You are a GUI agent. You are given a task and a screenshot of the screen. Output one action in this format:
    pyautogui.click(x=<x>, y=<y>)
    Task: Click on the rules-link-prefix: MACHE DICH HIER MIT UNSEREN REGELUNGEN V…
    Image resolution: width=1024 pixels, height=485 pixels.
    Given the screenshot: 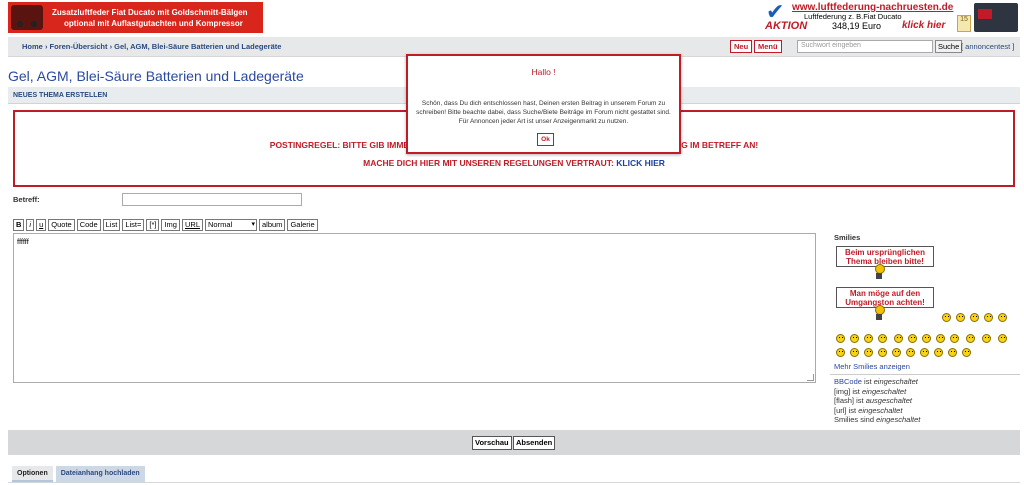 What is the action you would take?
    pyautogui.click(x=488, y=163)
    